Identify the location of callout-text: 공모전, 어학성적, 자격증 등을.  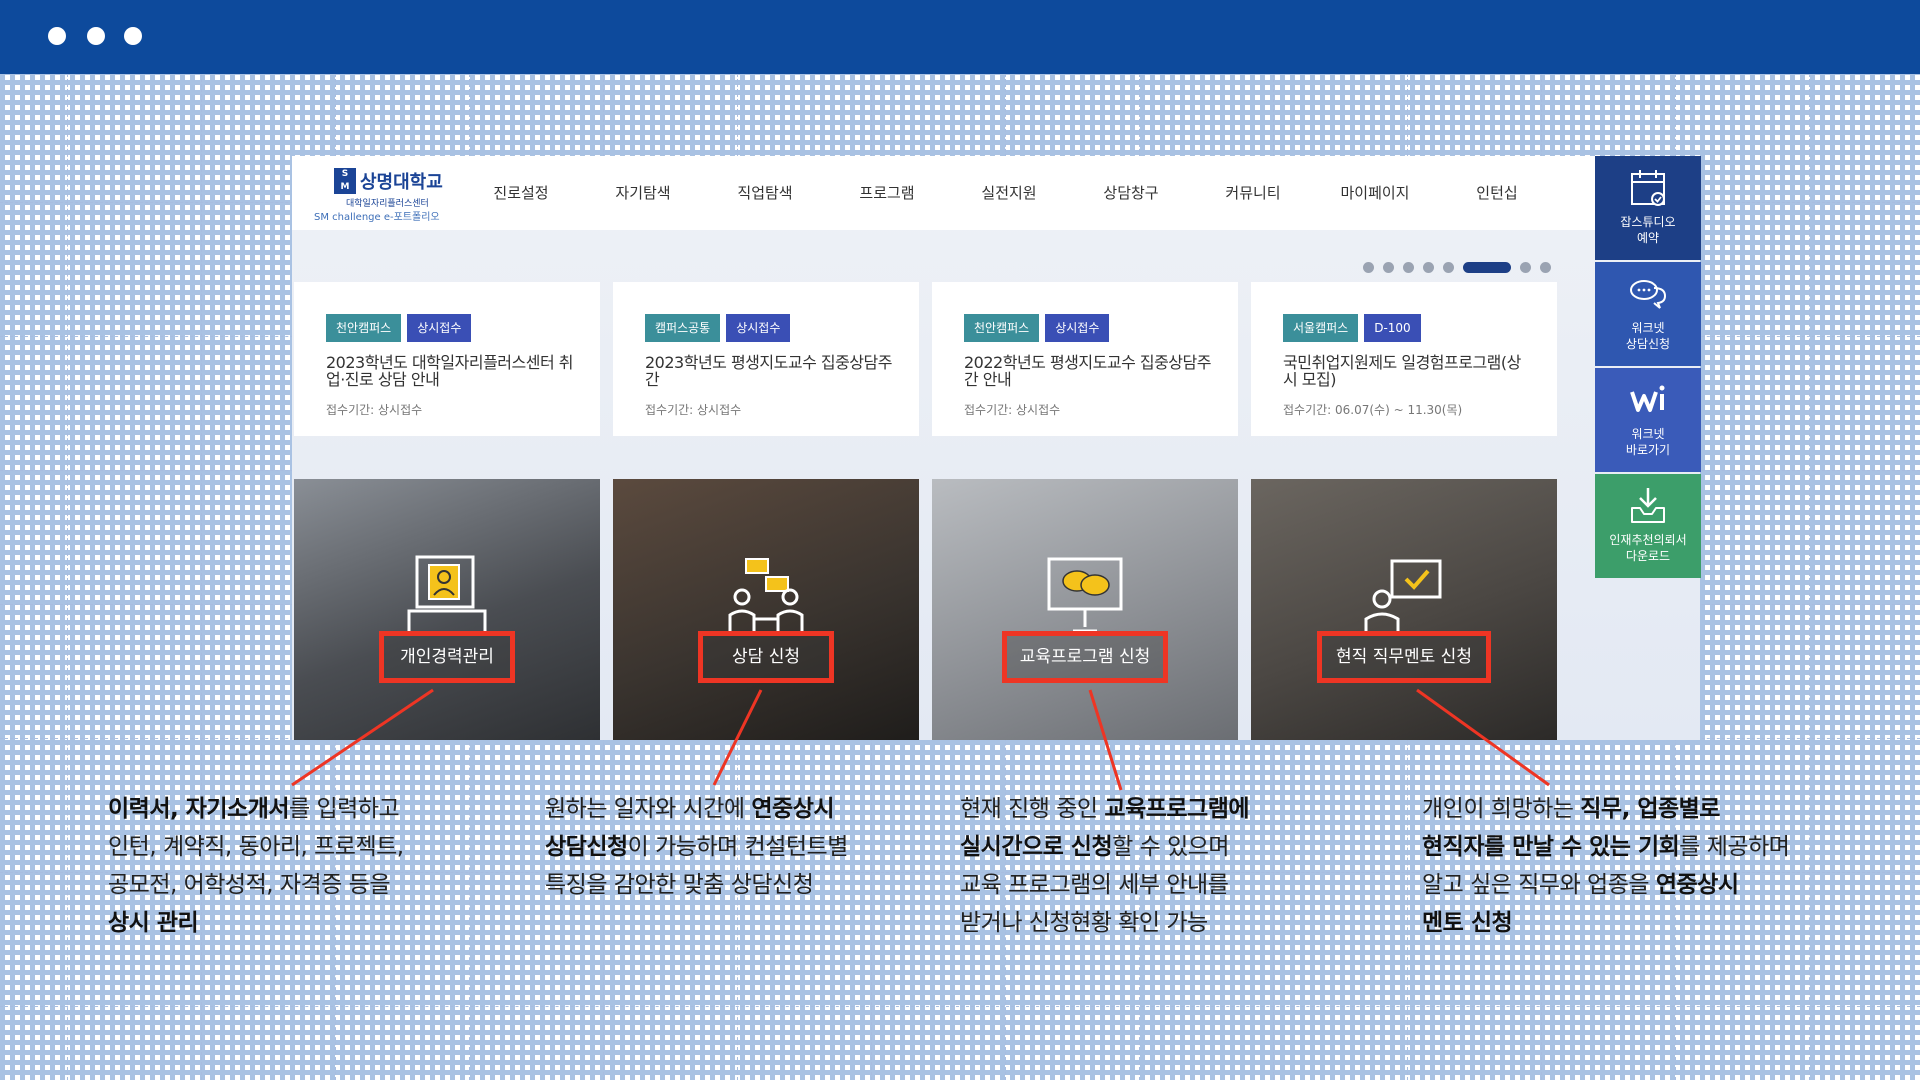
(249, 885).